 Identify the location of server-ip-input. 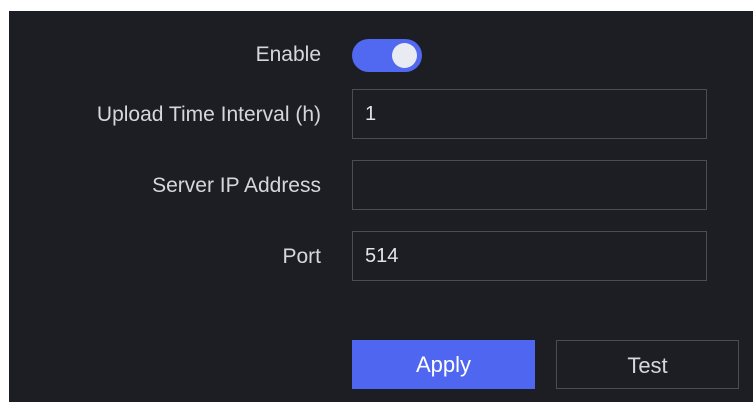
(529, 185).